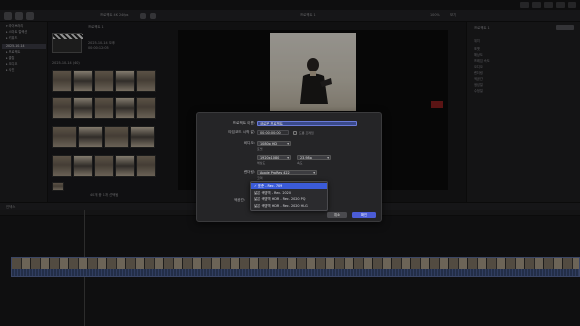 The width and height of the screenshot is (580, 326). Describe the element at coordinates (364, 215) in the screenshot. I see `ok-button: 확인` at that location.